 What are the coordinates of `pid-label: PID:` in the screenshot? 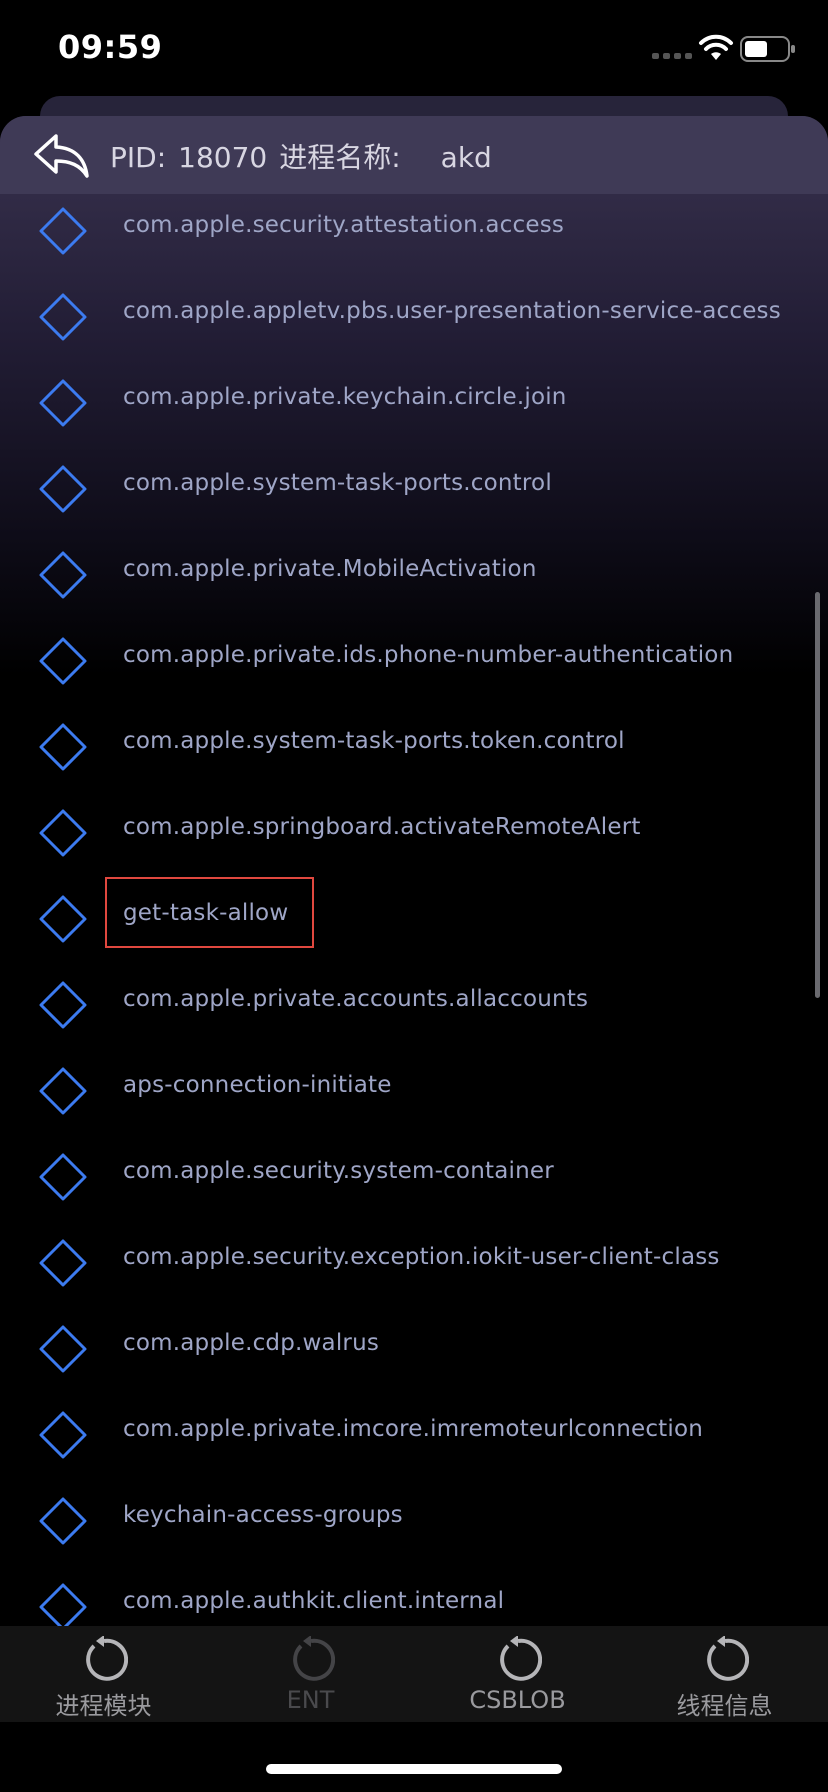 It's located at (138, 157).